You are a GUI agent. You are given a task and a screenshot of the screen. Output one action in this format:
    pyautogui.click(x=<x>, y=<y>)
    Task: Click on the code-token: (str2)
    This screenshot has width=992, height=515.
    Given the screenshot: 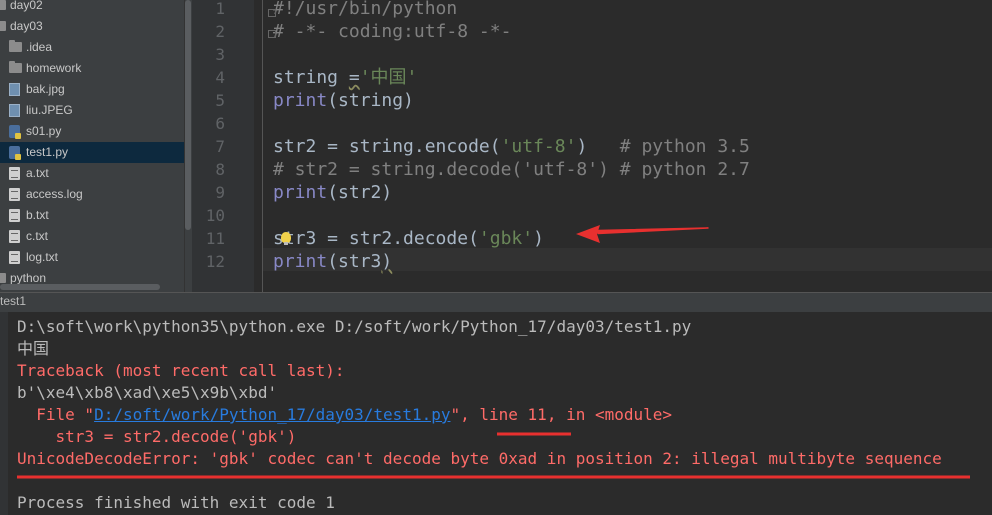 What is the action you would take?
    pyautogui.click(x=360, y=192)
    